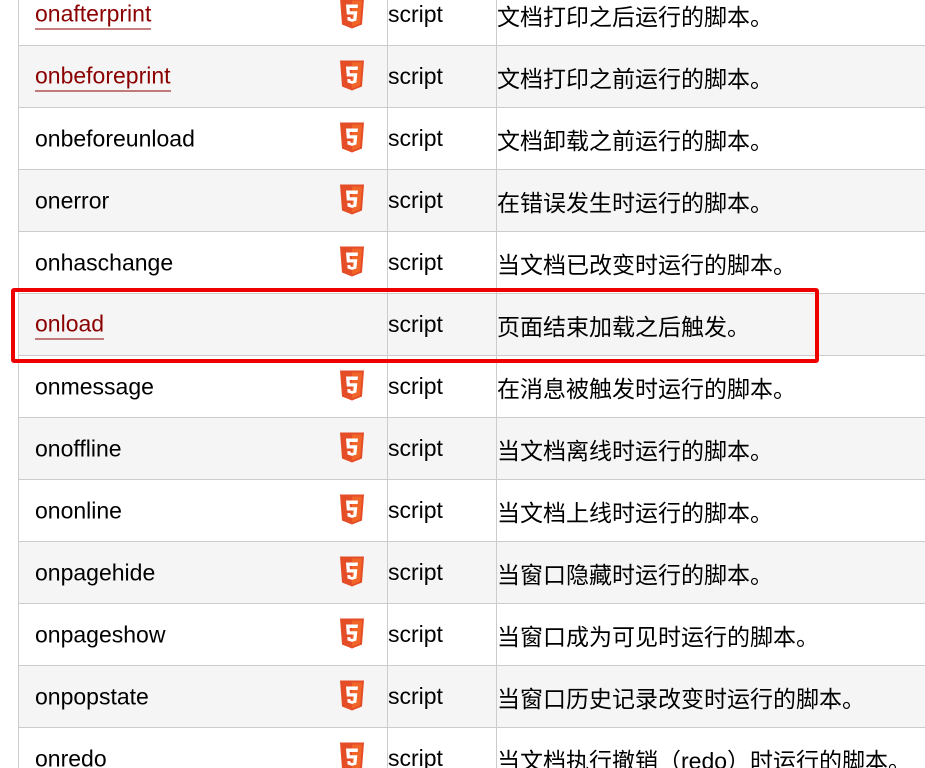 The image size is (925, 768). I want to click on table-row-ononline: ononline script 当文档上线时运行的脚本。, so click(471, 510).